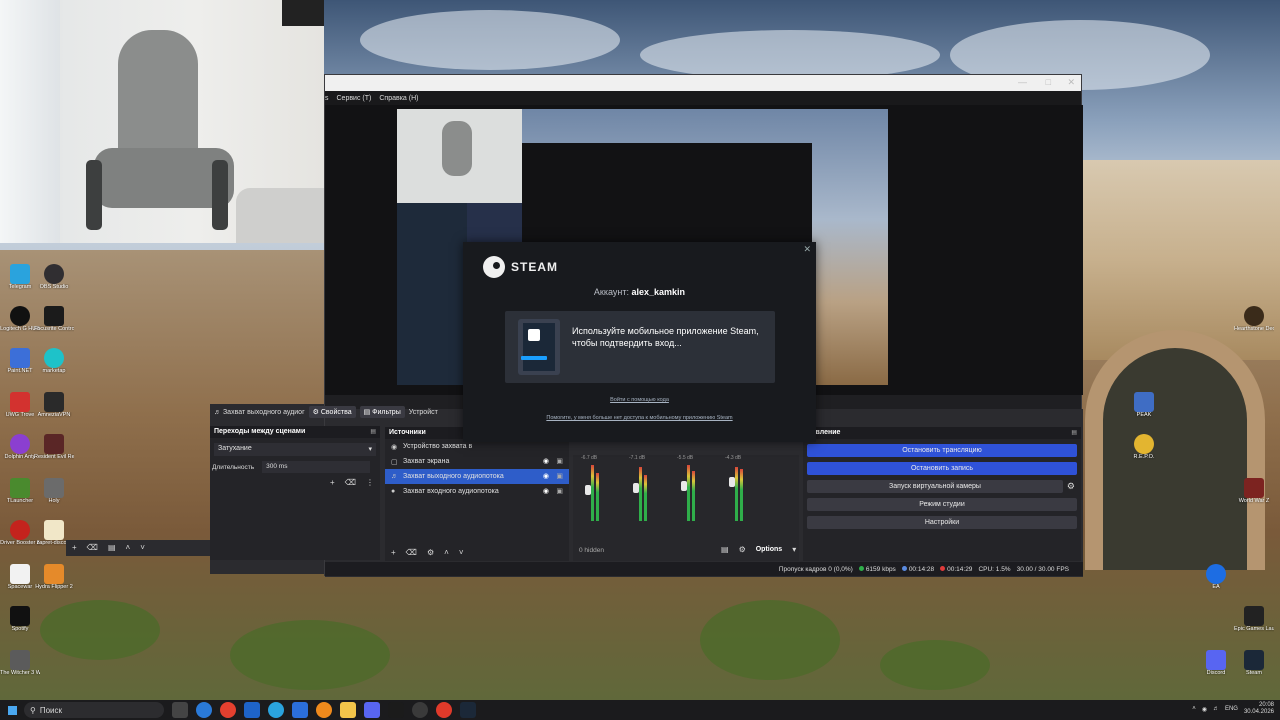  What do you see at coordinates (942, 504) in the screenshot?
I see `studio-mode-button: Режим студии` at bounding box center [942, 504].